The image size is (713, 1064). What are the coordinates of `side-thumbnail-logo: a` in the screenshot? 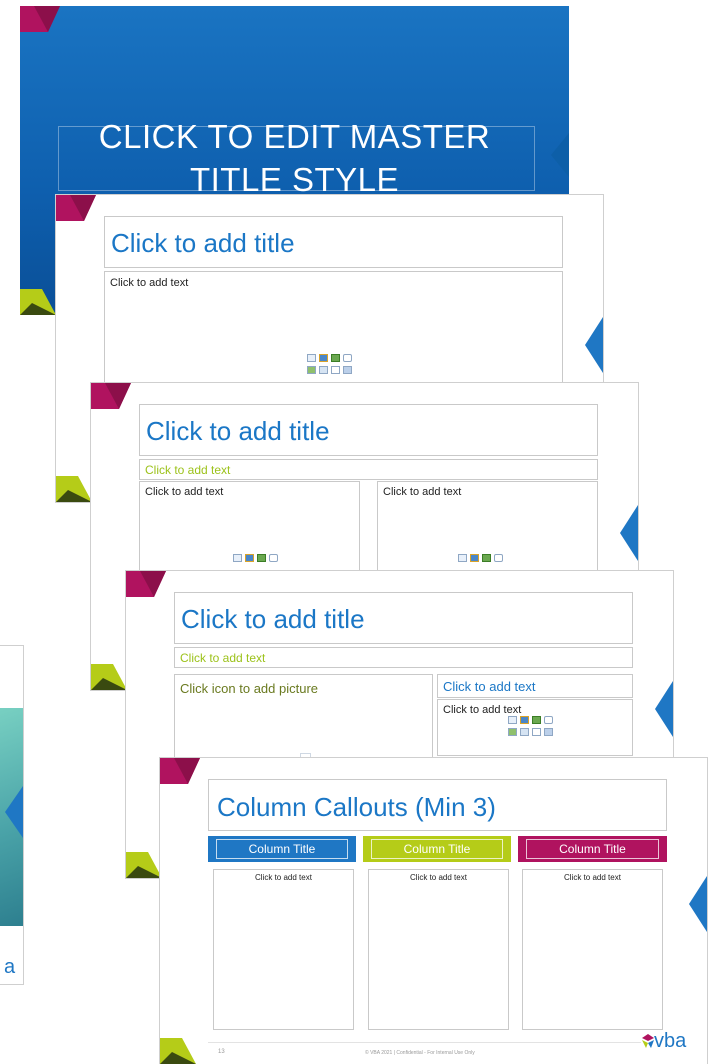 It's located at (10, 967).